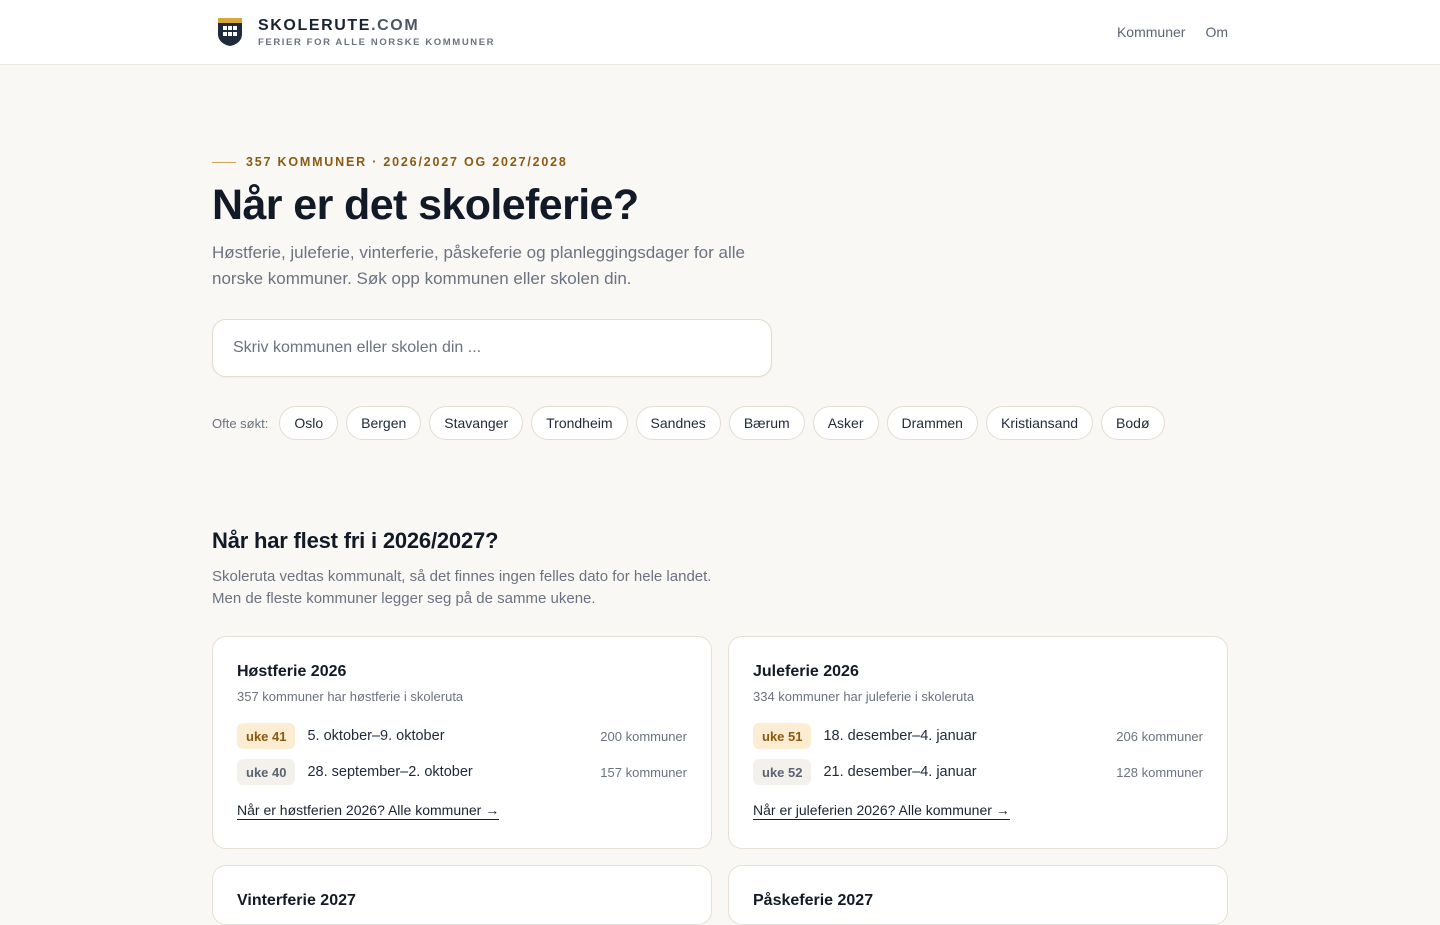 The width and height of the screenshot is (1440, 925). I want to click on nav-kommuner: Kommuner, so click(1151, 32).